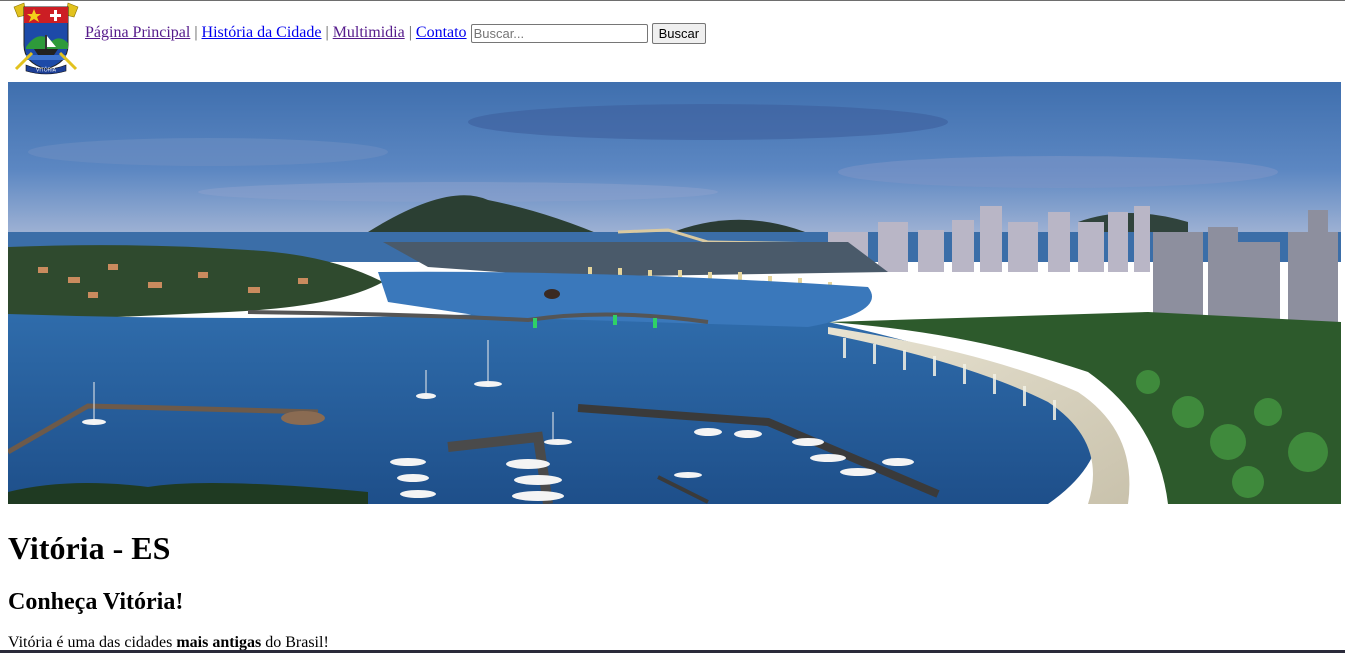  Describe the element at coordinates (137, 33) in the screenshot. I see `nav-link-pagina-principal: Página Principal` at that location.